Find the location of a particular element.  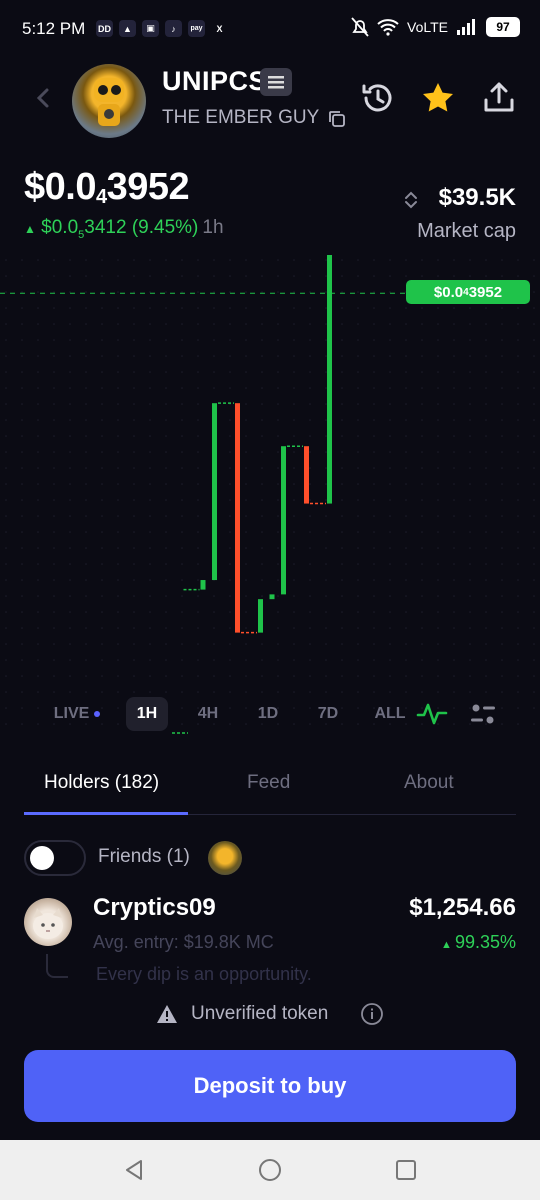

tf-1d: 1D is located at coordinates (268, 714).